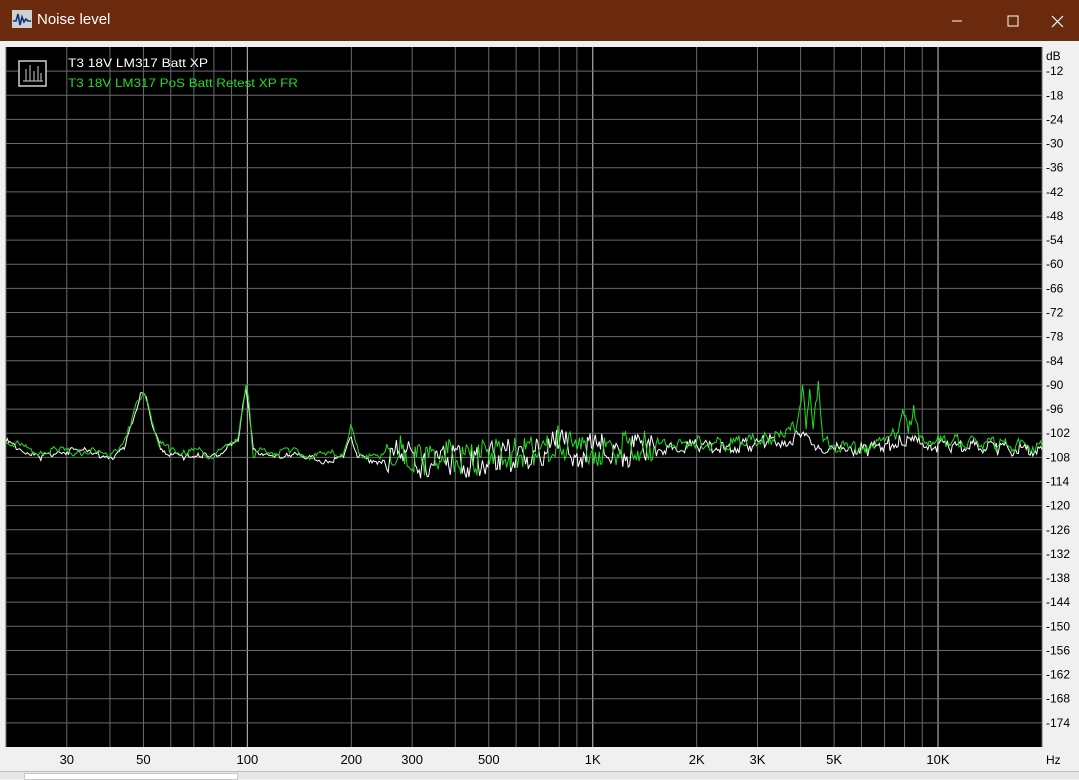 The height and width of the screenshot is (780, 1079). Describe the element at coordinates (1058, 675) in the screenshot. I see `y-tick-label: -162` at that location.